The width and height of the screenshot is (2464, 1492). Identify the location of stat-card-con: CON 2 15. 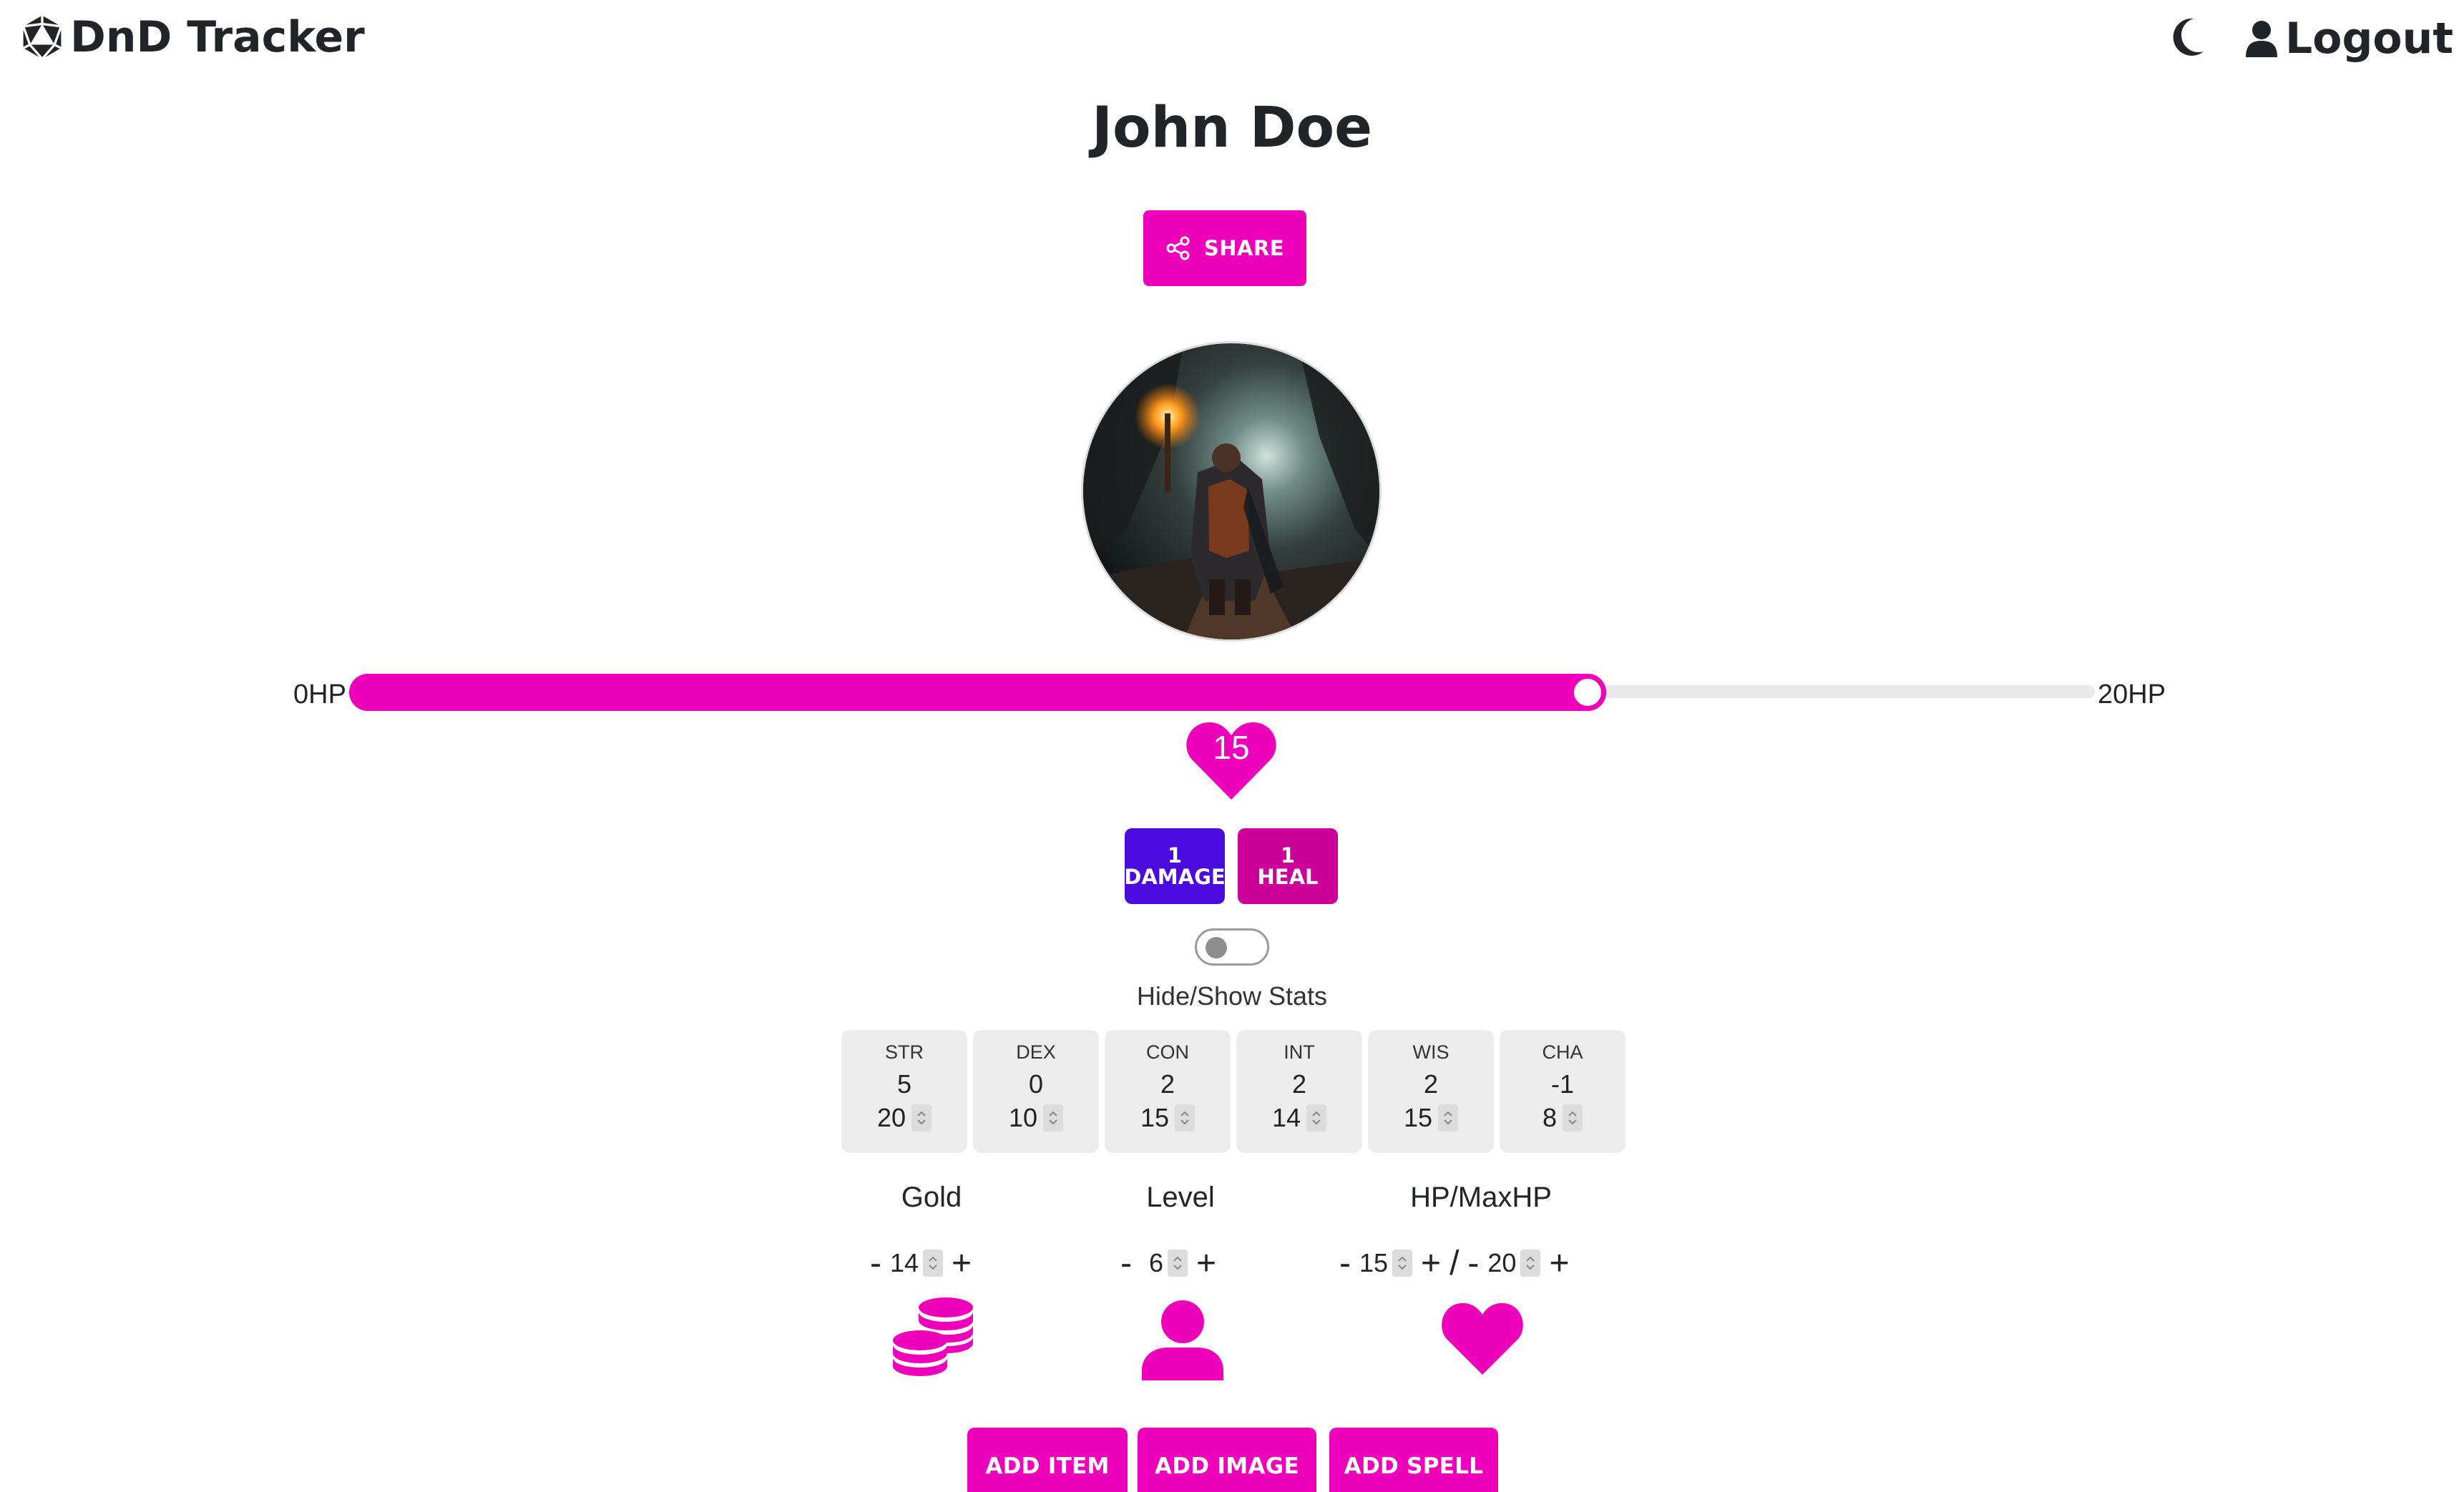
(1168, 1091).